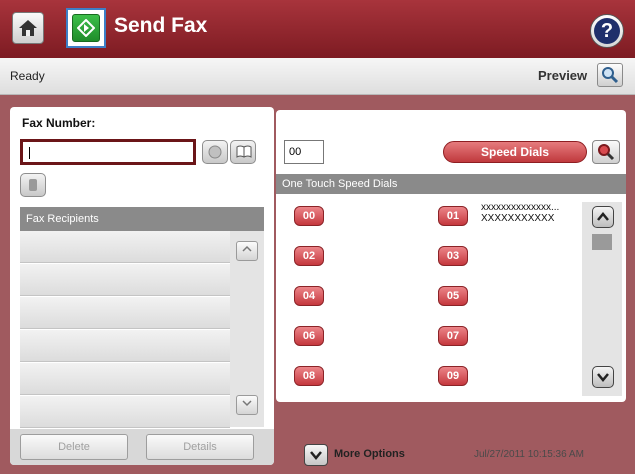 The width and height of the screenshot is (635, 474). I want to click on remove-recipient-button, so click(33, 185).